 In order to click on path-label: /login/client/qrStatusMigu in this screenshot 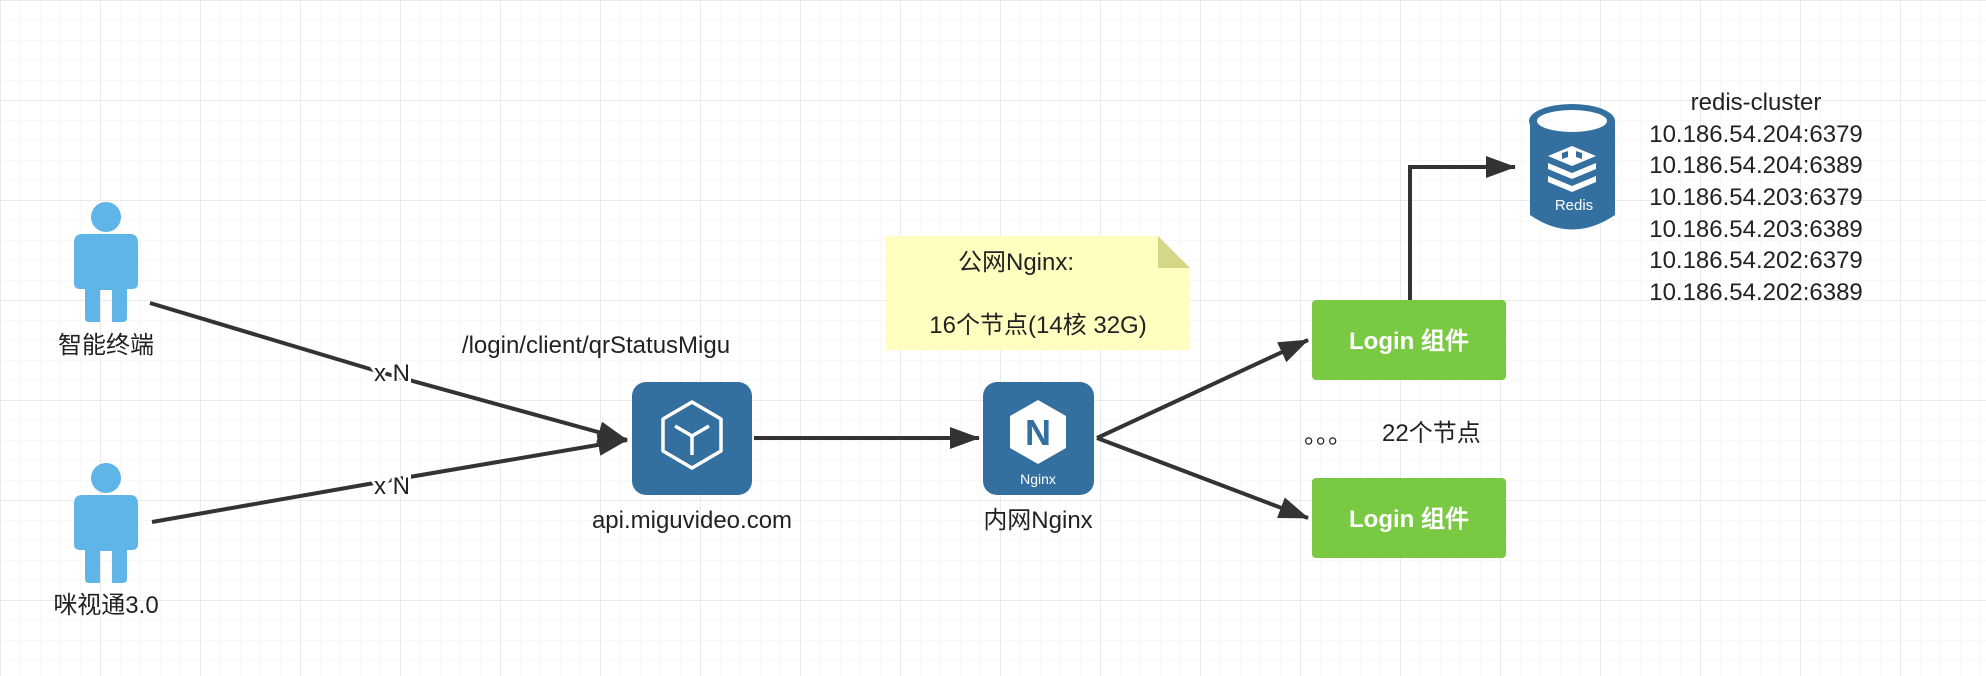, I will do `click(596, 345)`.